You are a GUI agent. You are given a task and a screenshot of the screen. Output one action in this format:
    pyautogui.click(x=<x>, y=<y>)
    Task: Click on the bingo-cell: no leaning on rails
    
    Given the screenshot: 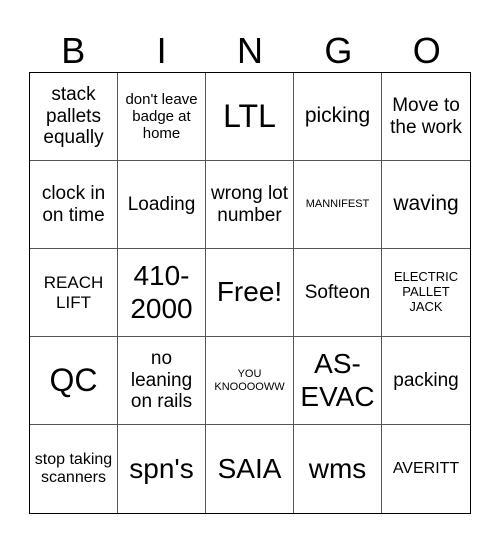 What is the action you would take?
    pyautogui.click(x=162, y=381)
    